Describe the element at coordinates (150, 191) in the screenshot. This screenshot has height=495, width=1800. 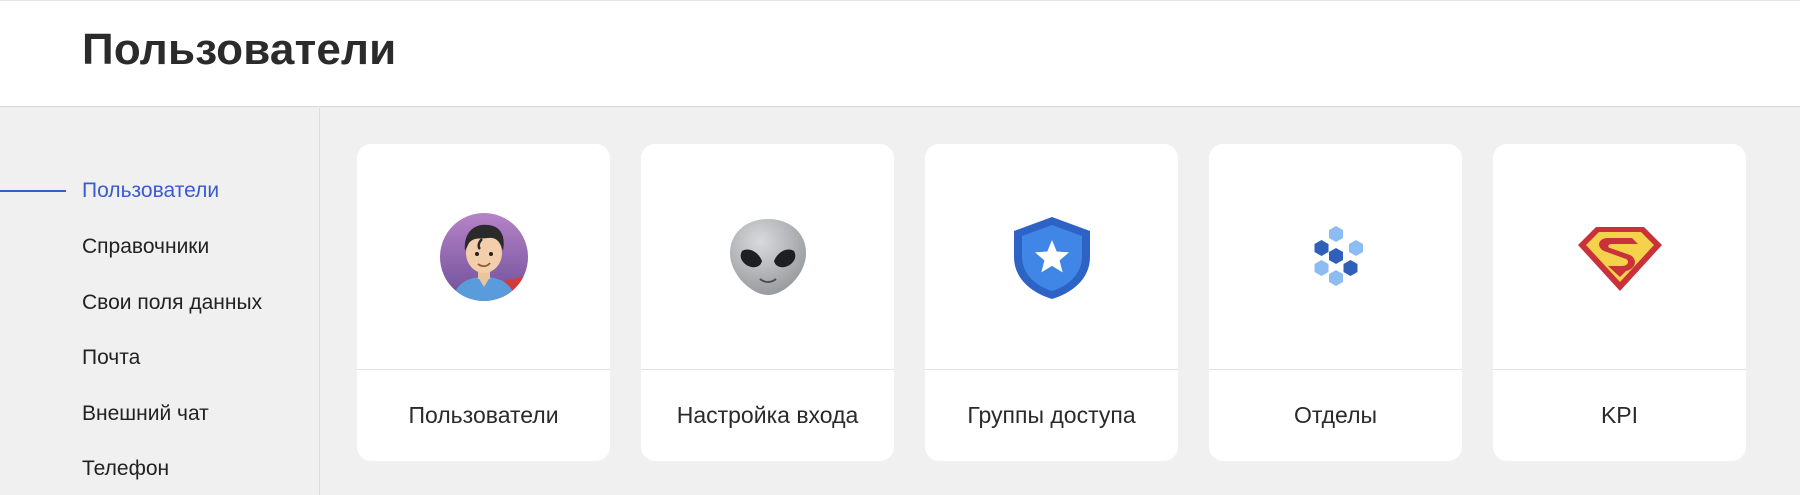
I see `sidebar-item-users: Пользователи` at that location.